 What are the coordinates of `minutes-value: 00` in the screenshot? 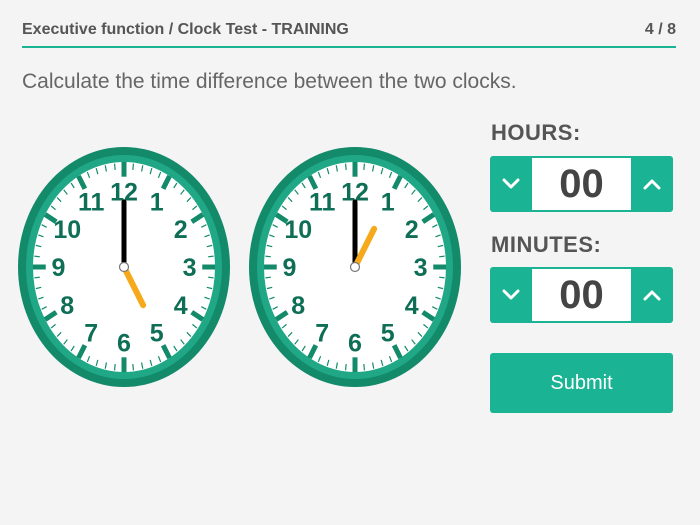 It's located at (581, 295).